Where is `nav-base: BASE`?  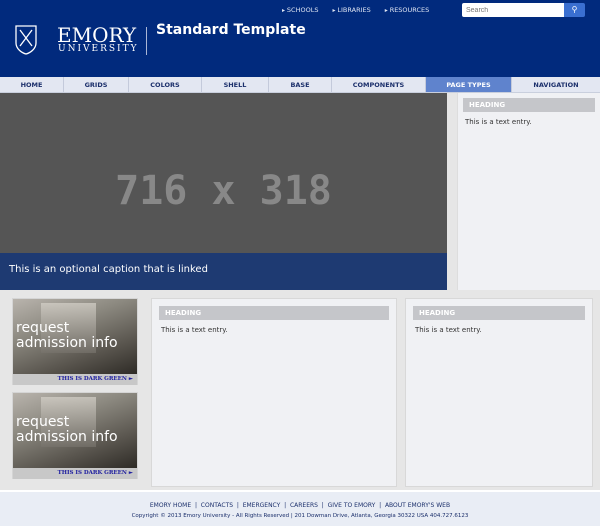
nav-base: BASE is located at coordinates (300, 84).